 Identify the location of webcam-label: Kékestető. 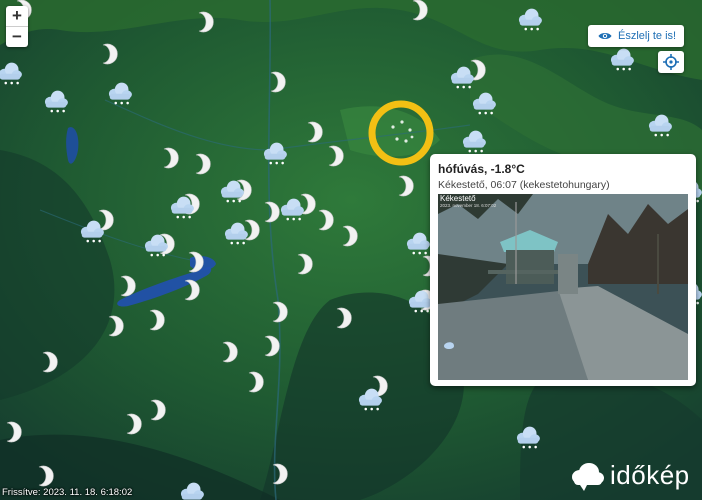
(458, 198).